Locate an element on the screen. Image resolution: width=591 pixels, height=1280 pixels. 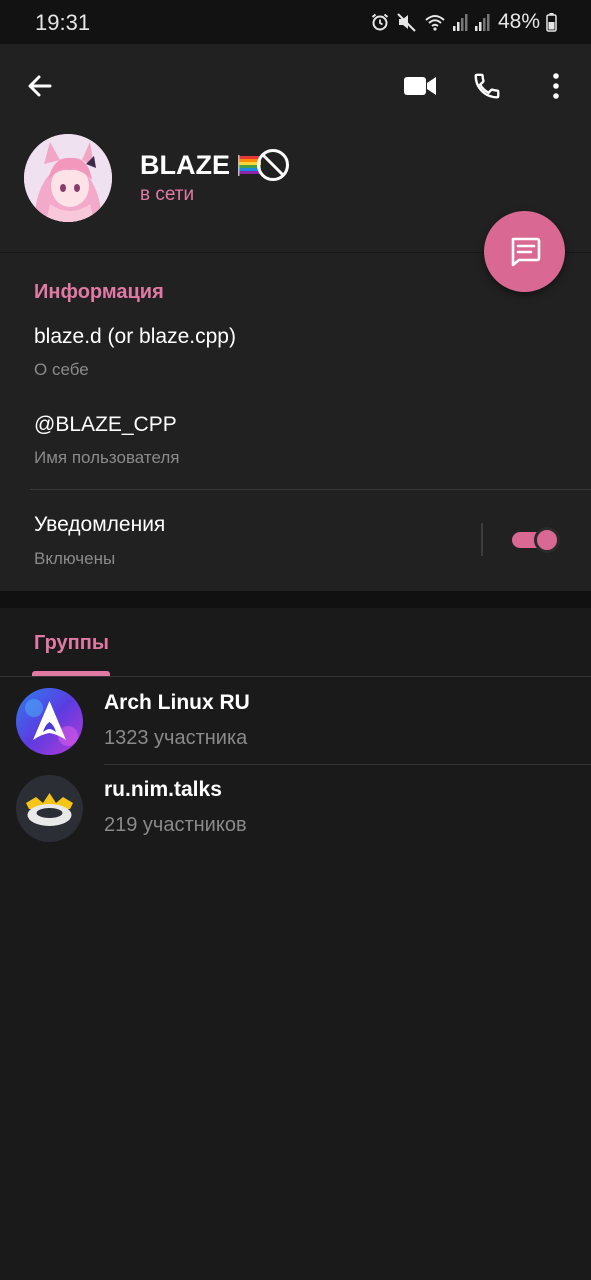
arrow-left-icon is located at coordinates (40, 86).